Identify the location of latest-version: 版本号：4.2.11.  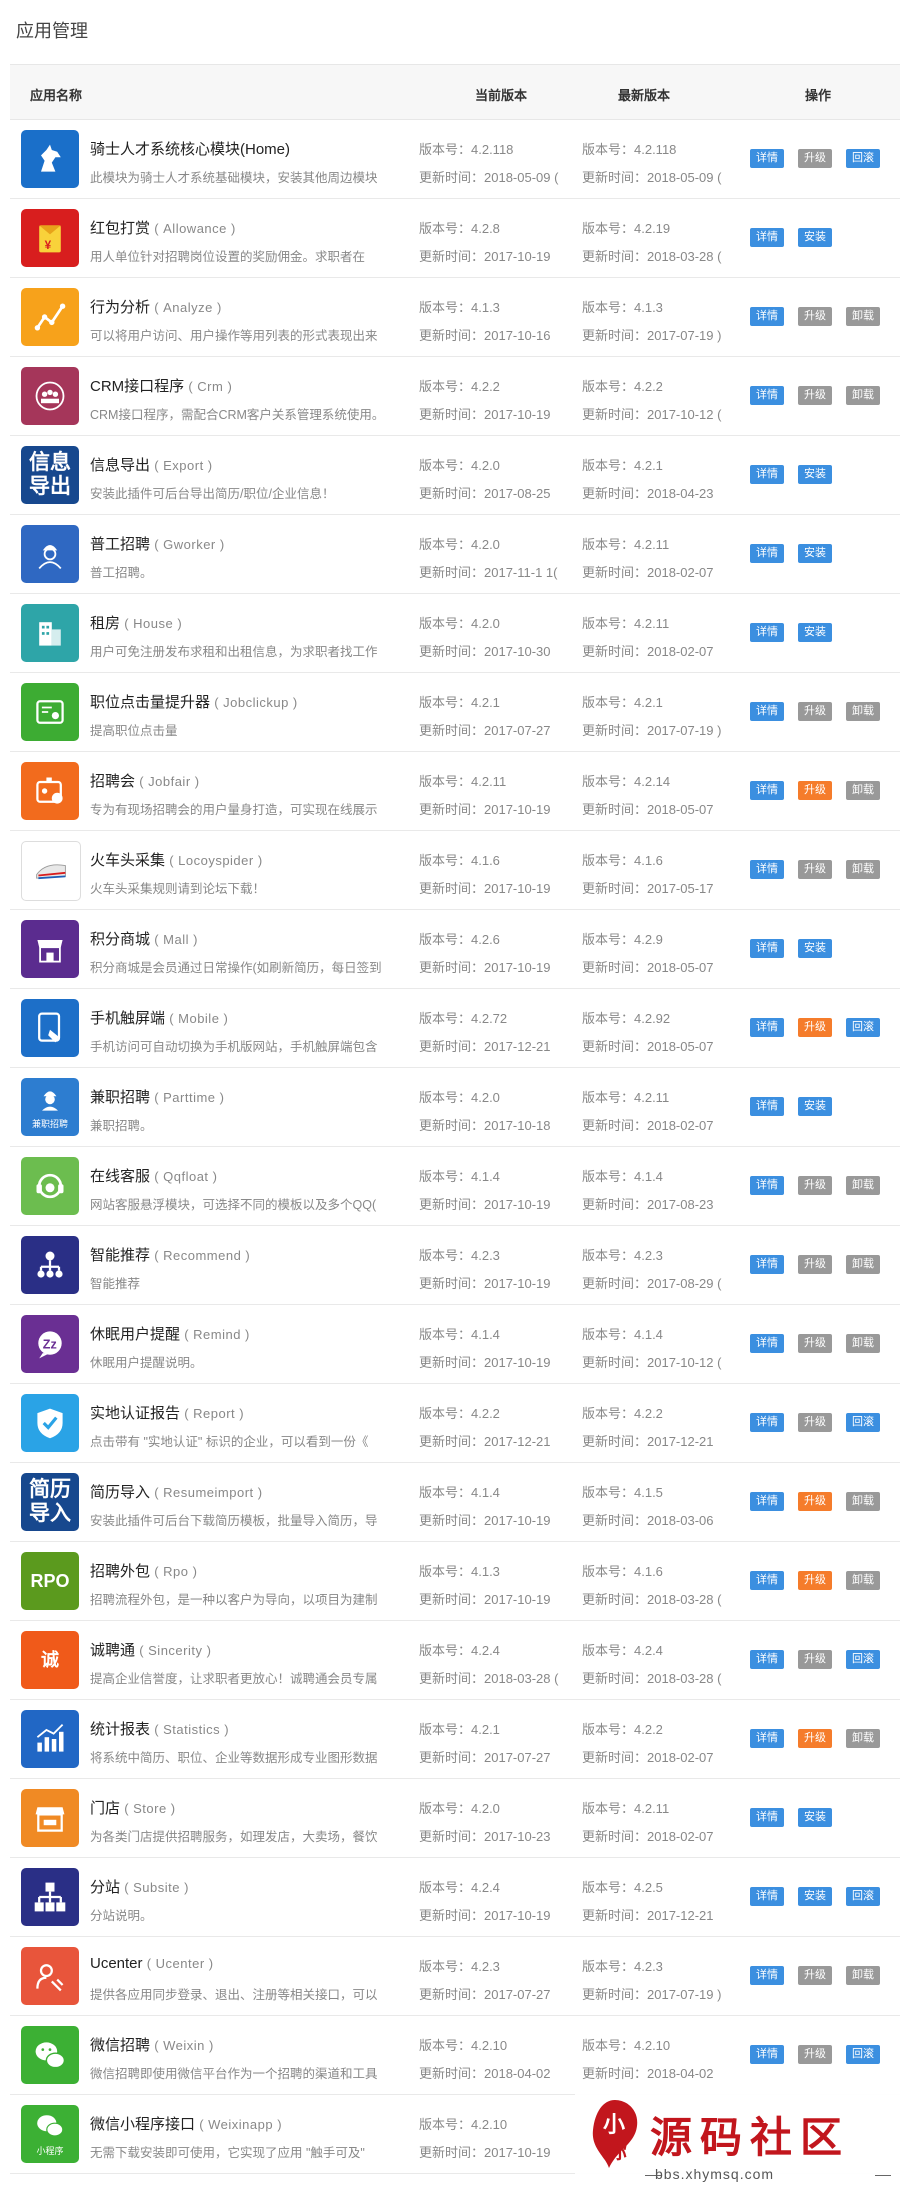
(626, 544).